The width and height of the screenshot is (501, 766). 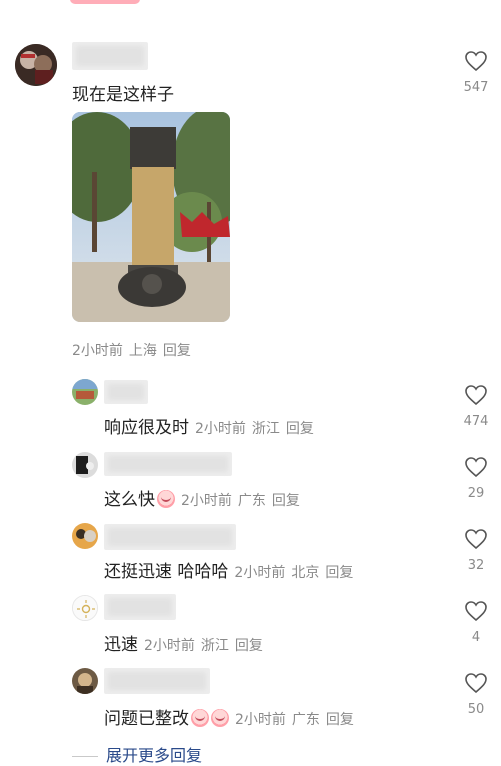 I want to click on like-button: 547, so click(x=476, y=72).